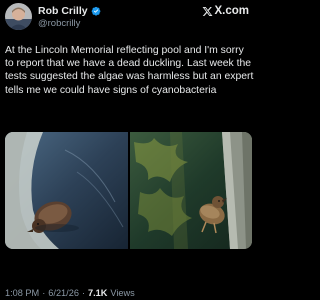 The image size is (320, 300). What do you see at coordinates (97, 293) in the screenshot?
I see `views-count: 7.1K` at bounding box center [97, 293].